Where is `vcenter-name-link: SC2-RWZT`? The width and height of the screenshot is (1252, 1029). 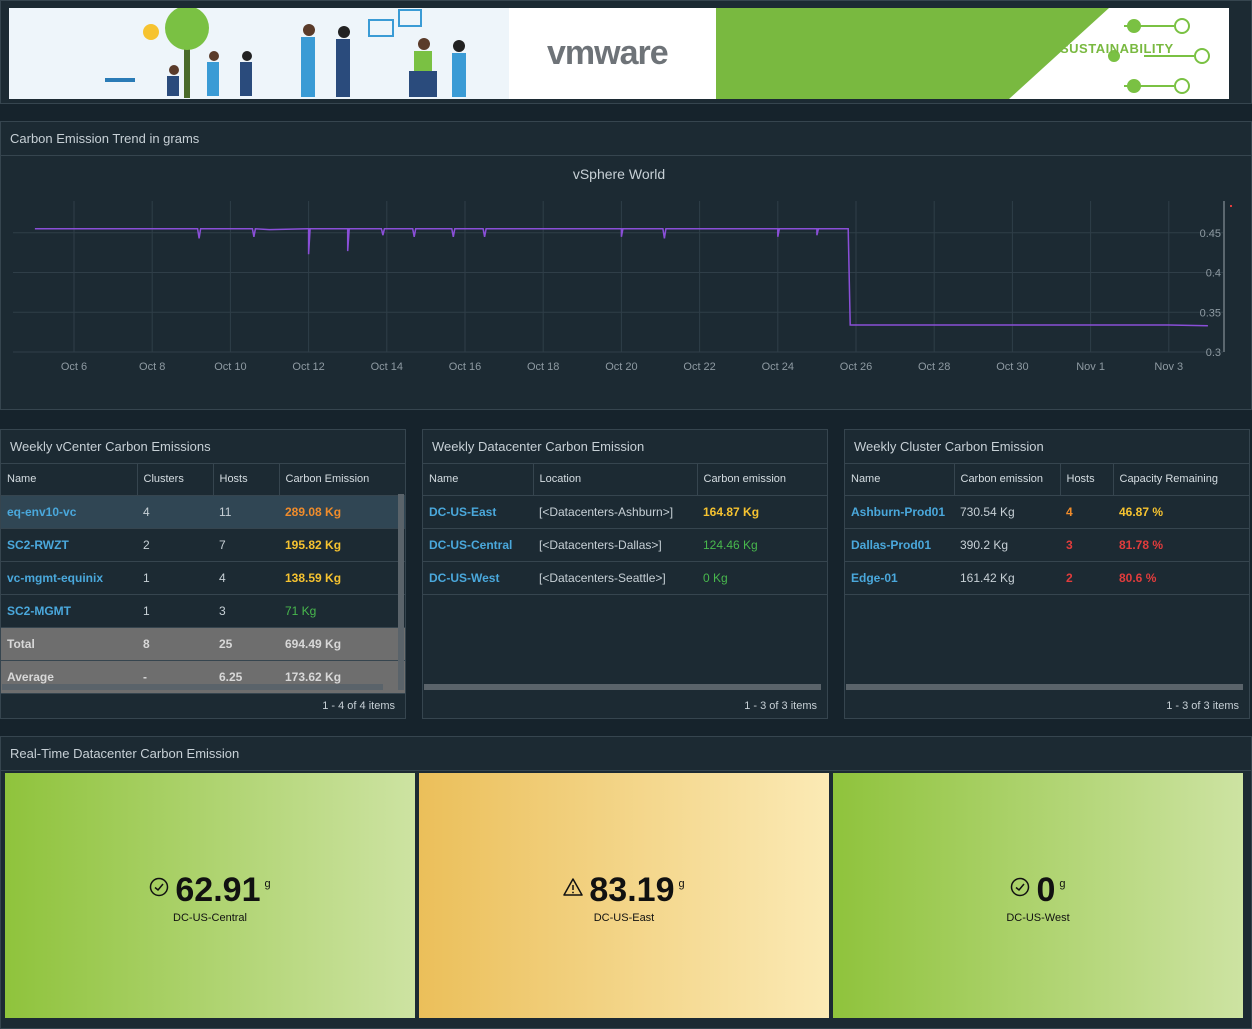 vcenter-name-link: SC2-RWZT is located at coordinates (38, 545).